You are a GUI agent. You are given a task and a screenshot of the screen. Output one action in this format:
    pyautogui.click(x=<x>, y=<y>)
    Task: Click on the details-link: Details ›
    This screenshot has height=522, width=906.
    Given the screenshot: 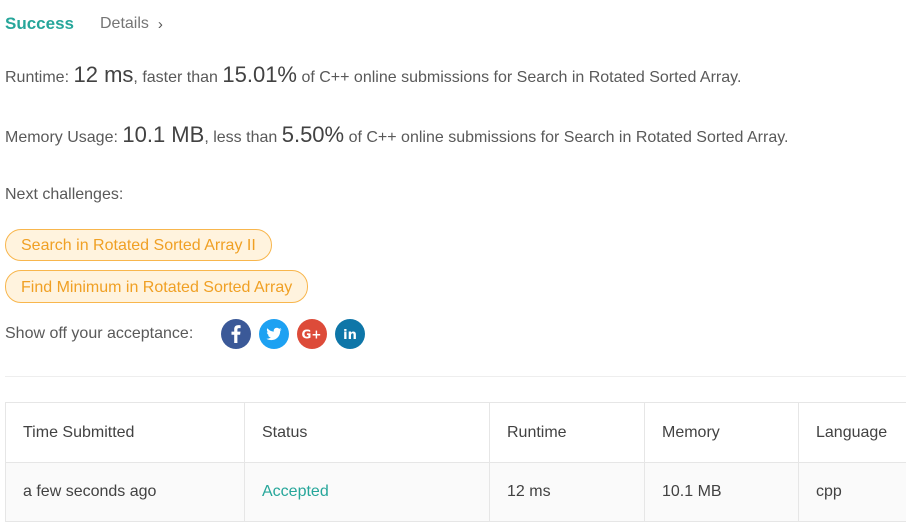 What is the action you would take?
    pyautogui.click(x=131, y=24)
    